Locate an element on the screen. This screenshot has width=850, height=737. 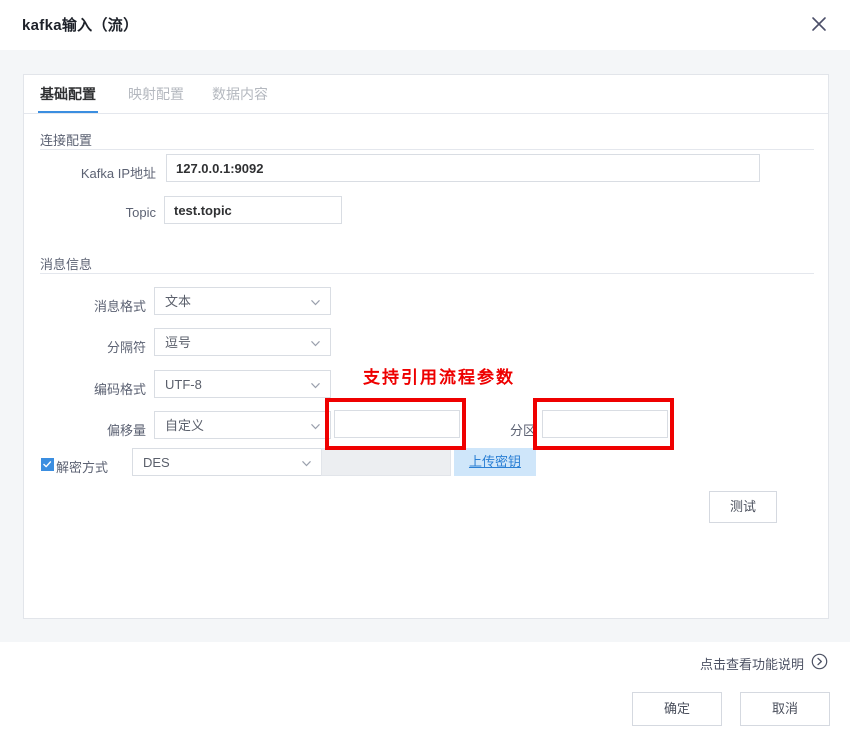
label-decrypt-method: 解密方式 is located at coordinates (82, 467).